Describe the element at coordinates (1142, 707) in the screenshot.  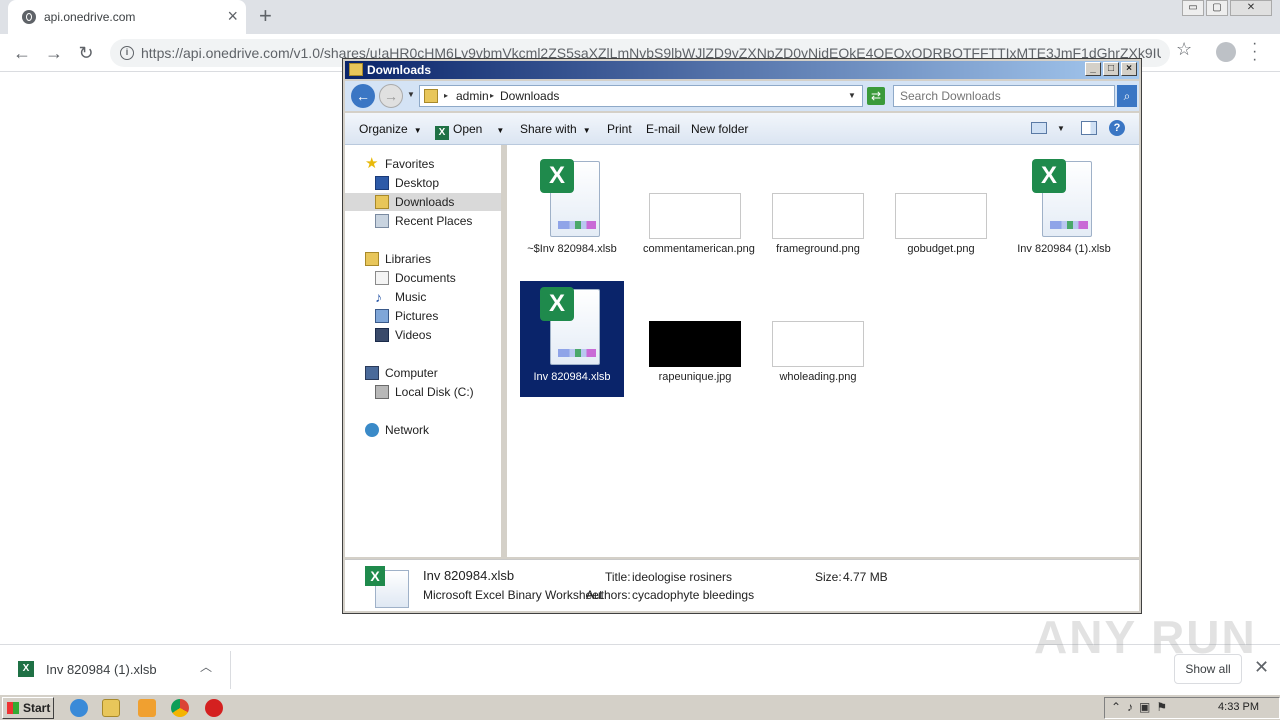
I see `tray-icons: ⌃♪▣⚑` at that location.